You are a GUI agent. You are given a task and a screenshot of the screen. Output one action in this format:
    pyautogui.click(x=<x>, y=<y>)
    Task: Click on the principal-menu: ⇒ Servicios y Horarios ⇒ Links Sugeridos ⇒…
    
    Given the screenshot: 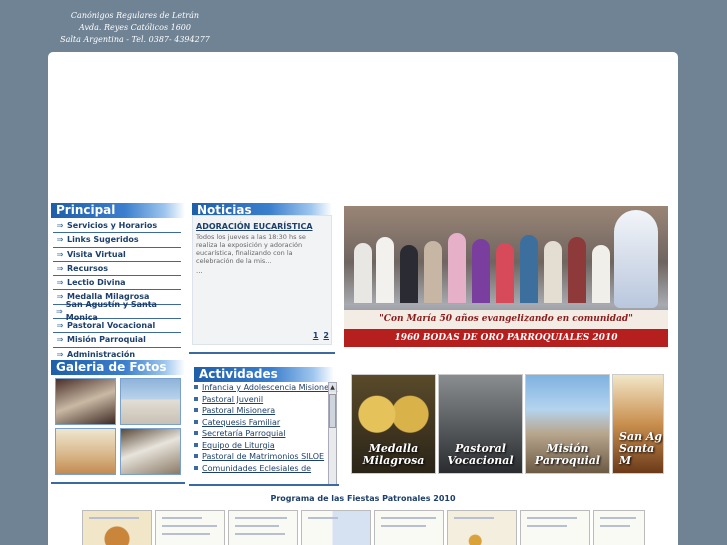 What is the action you would take?
    pyautogui.click(x=117, y=290)
    